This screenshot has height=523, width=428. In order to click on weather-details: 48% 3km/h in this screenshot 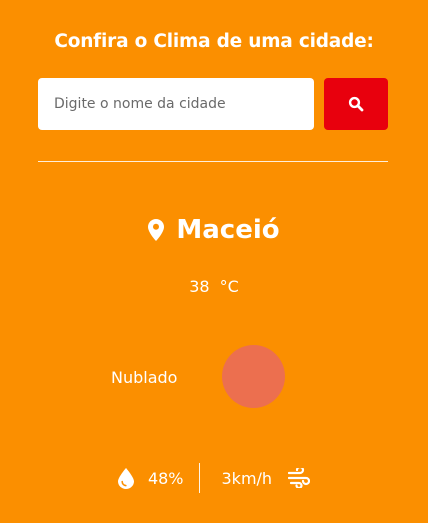, I will do `click(214, 478)`.